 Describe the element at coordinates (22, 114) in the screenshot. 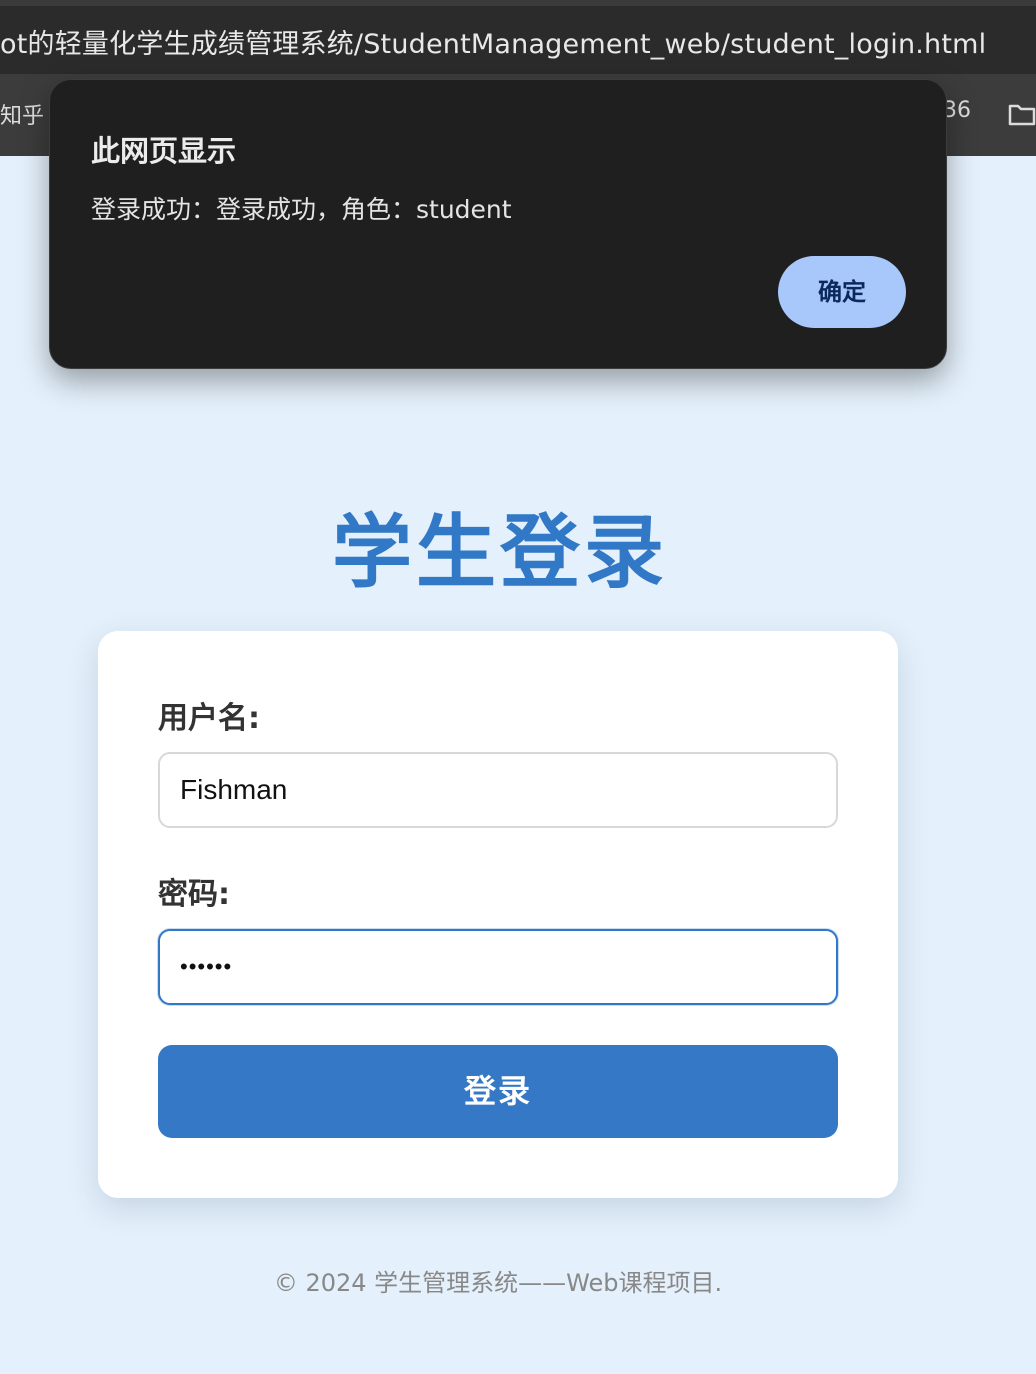

I see `bookmark-item-zhihu: 知乎` at that location.